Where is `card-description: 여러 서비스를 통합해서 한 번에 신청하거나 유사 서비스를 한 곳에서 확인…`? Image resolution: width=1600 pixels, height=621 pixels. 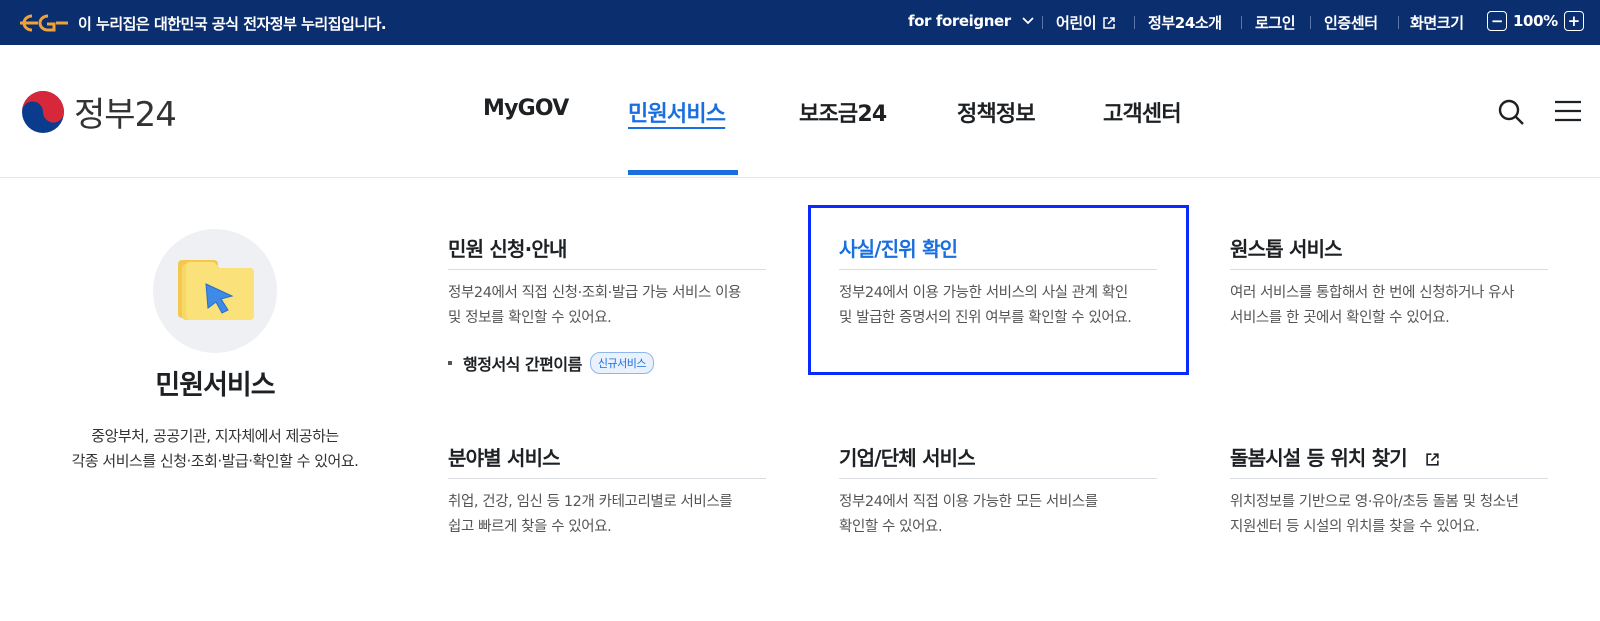 card-description: 여러 서비스를 통합해서 한 번에 신청하거나 유사 서비스를 한 곳에서 확인… is located at coordinates (1389, 306).